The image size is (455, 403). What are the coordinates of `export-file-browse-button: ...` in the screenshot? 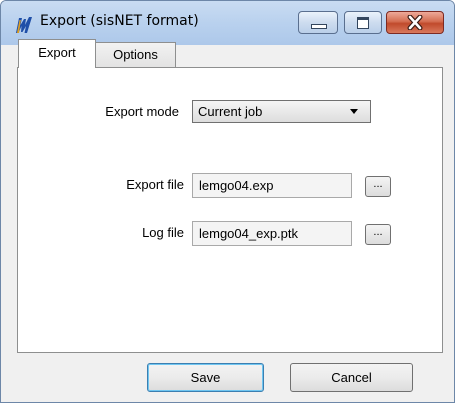 It's located at (378, 186).